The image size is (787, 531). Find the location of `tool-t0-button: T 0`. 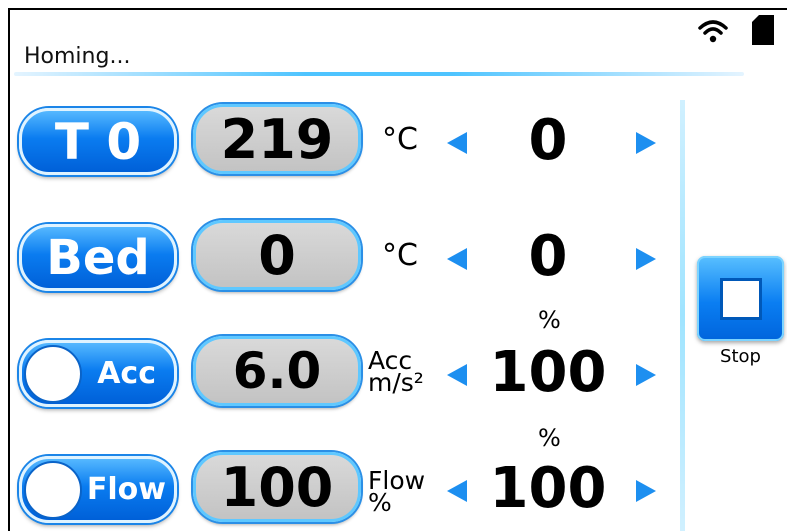

tool-t0-button: T 0 is located at coordinates (98, 141).